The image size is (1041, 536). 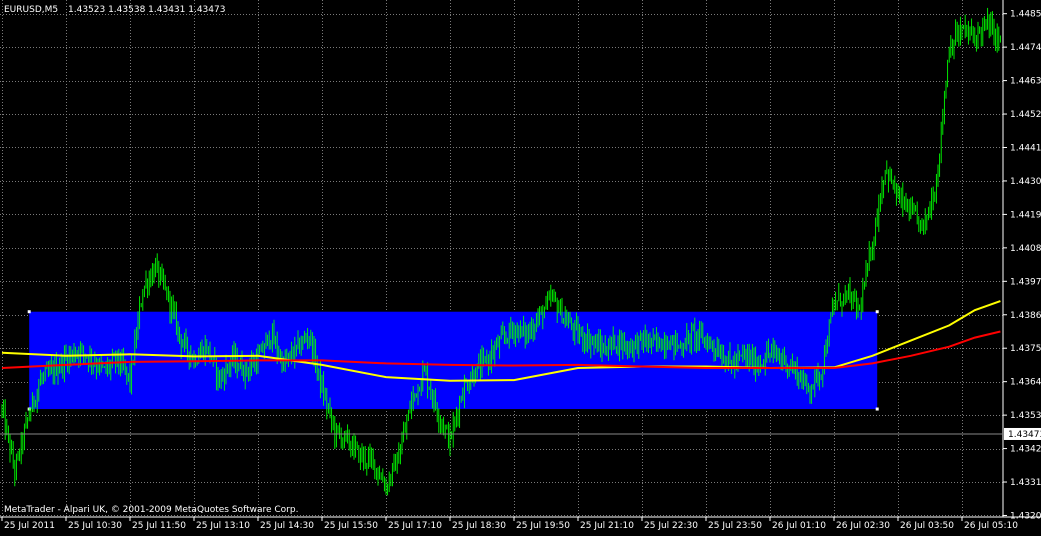 I want to click on time-tick-label: 25 Jul 18:30, so click(x=479, y=526).